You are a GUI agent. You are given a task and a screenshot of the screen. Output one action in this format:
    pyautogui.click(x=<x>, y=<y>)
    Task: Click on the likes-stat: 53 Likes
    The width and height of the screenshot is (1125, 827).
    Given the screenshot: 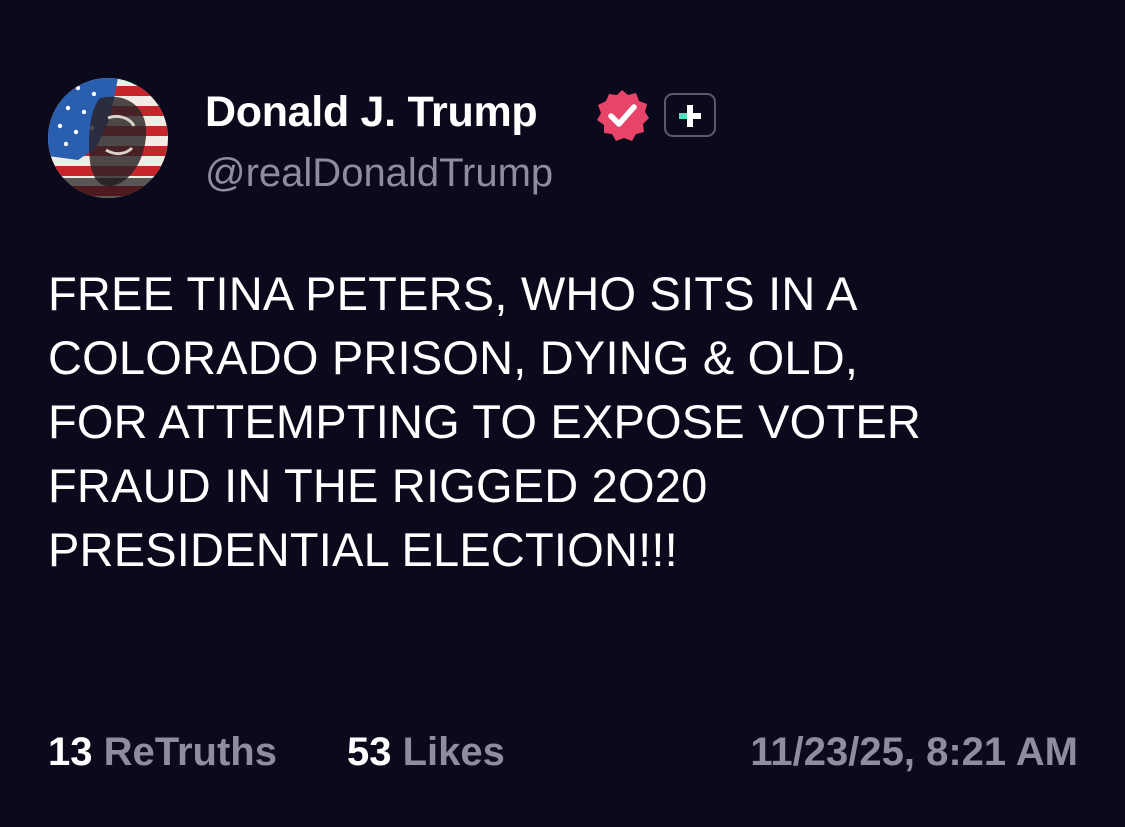 What is the action you would take?
    pyautogui.click(x=426, y=752)
    